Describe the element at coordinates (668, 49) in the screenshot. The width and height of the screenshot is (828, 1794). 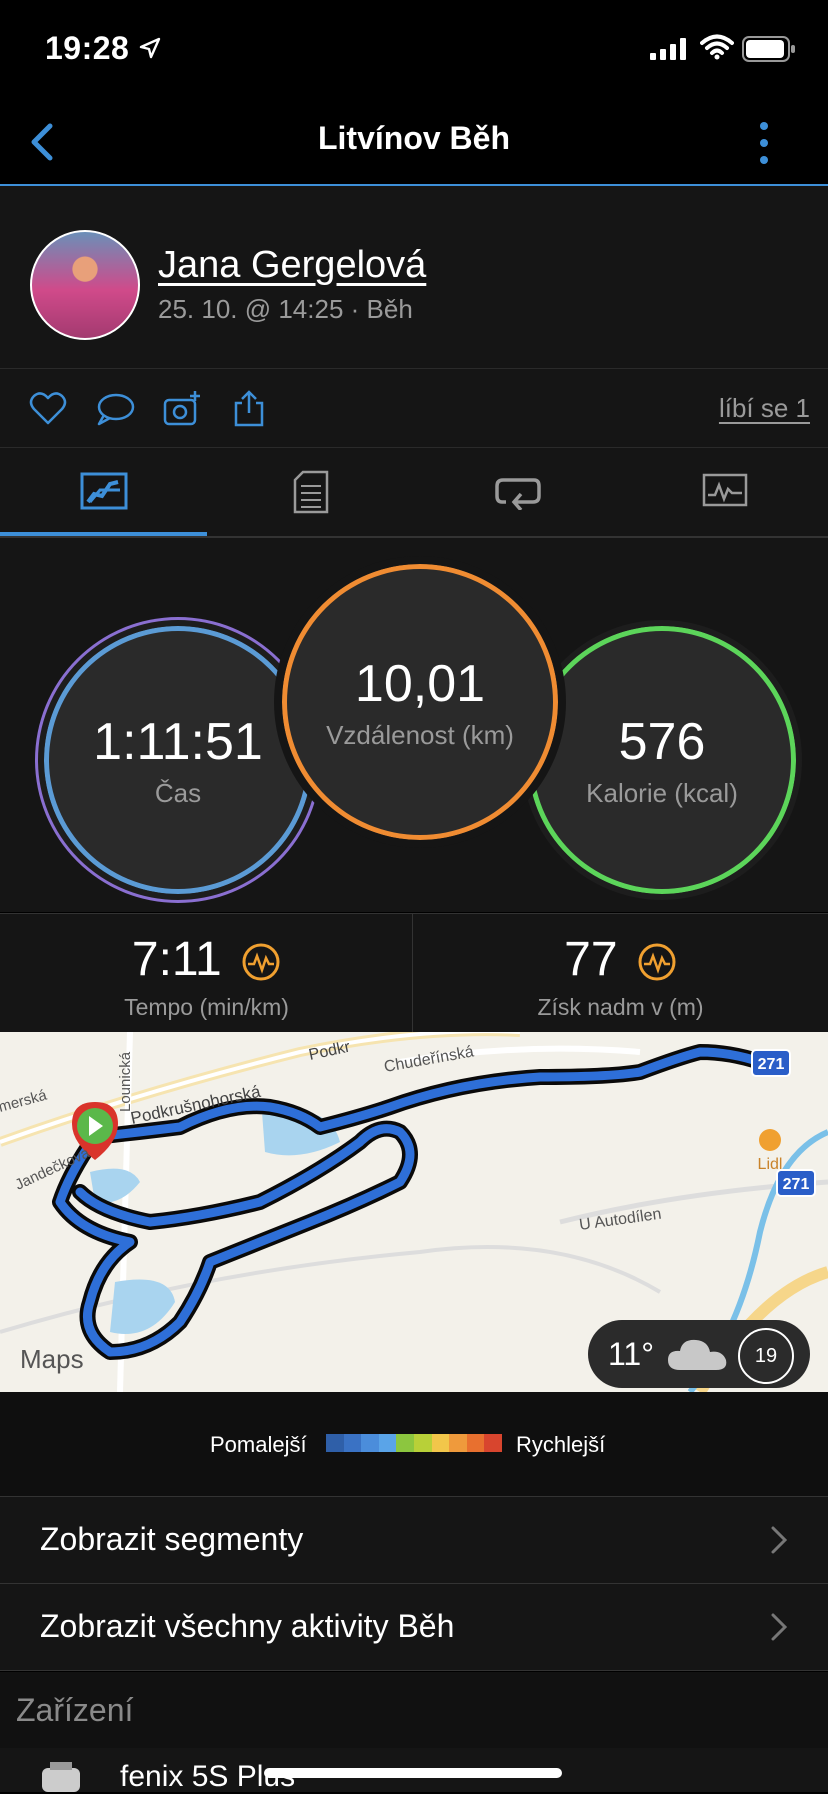
I see `signal-icon` at that location.